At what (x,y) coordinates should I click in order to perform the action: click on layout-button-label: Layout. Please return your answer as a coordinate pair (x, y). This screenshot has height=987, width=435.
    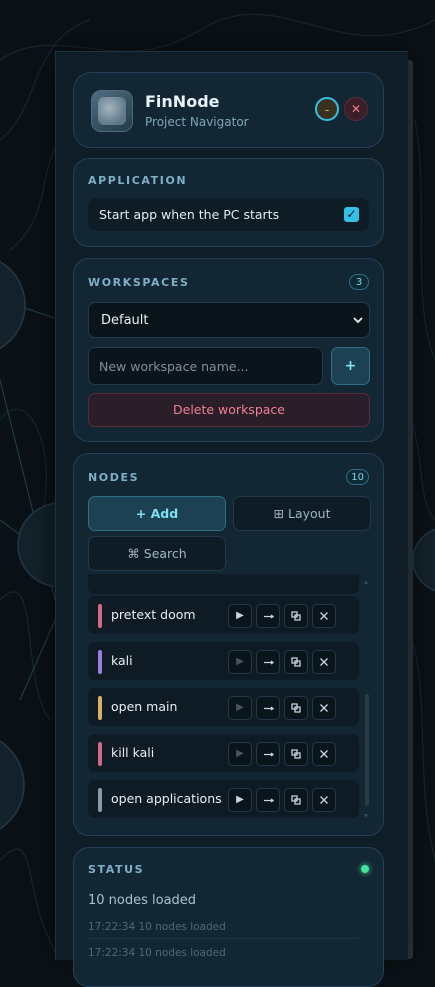
    Looking at the image, I should click on (309, 513).